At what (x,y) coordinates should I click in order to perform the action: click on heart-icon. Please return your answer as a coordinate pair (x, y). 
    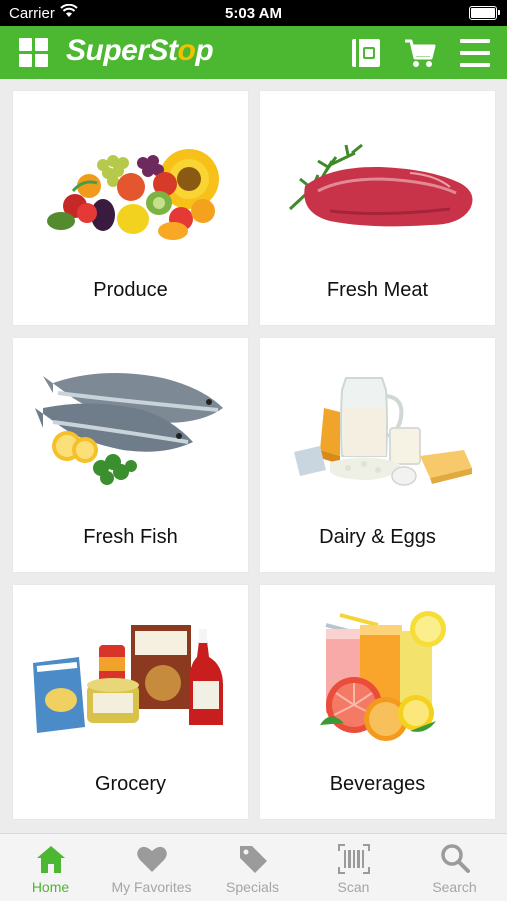
    Looking at the image, I should click on (152, 859).